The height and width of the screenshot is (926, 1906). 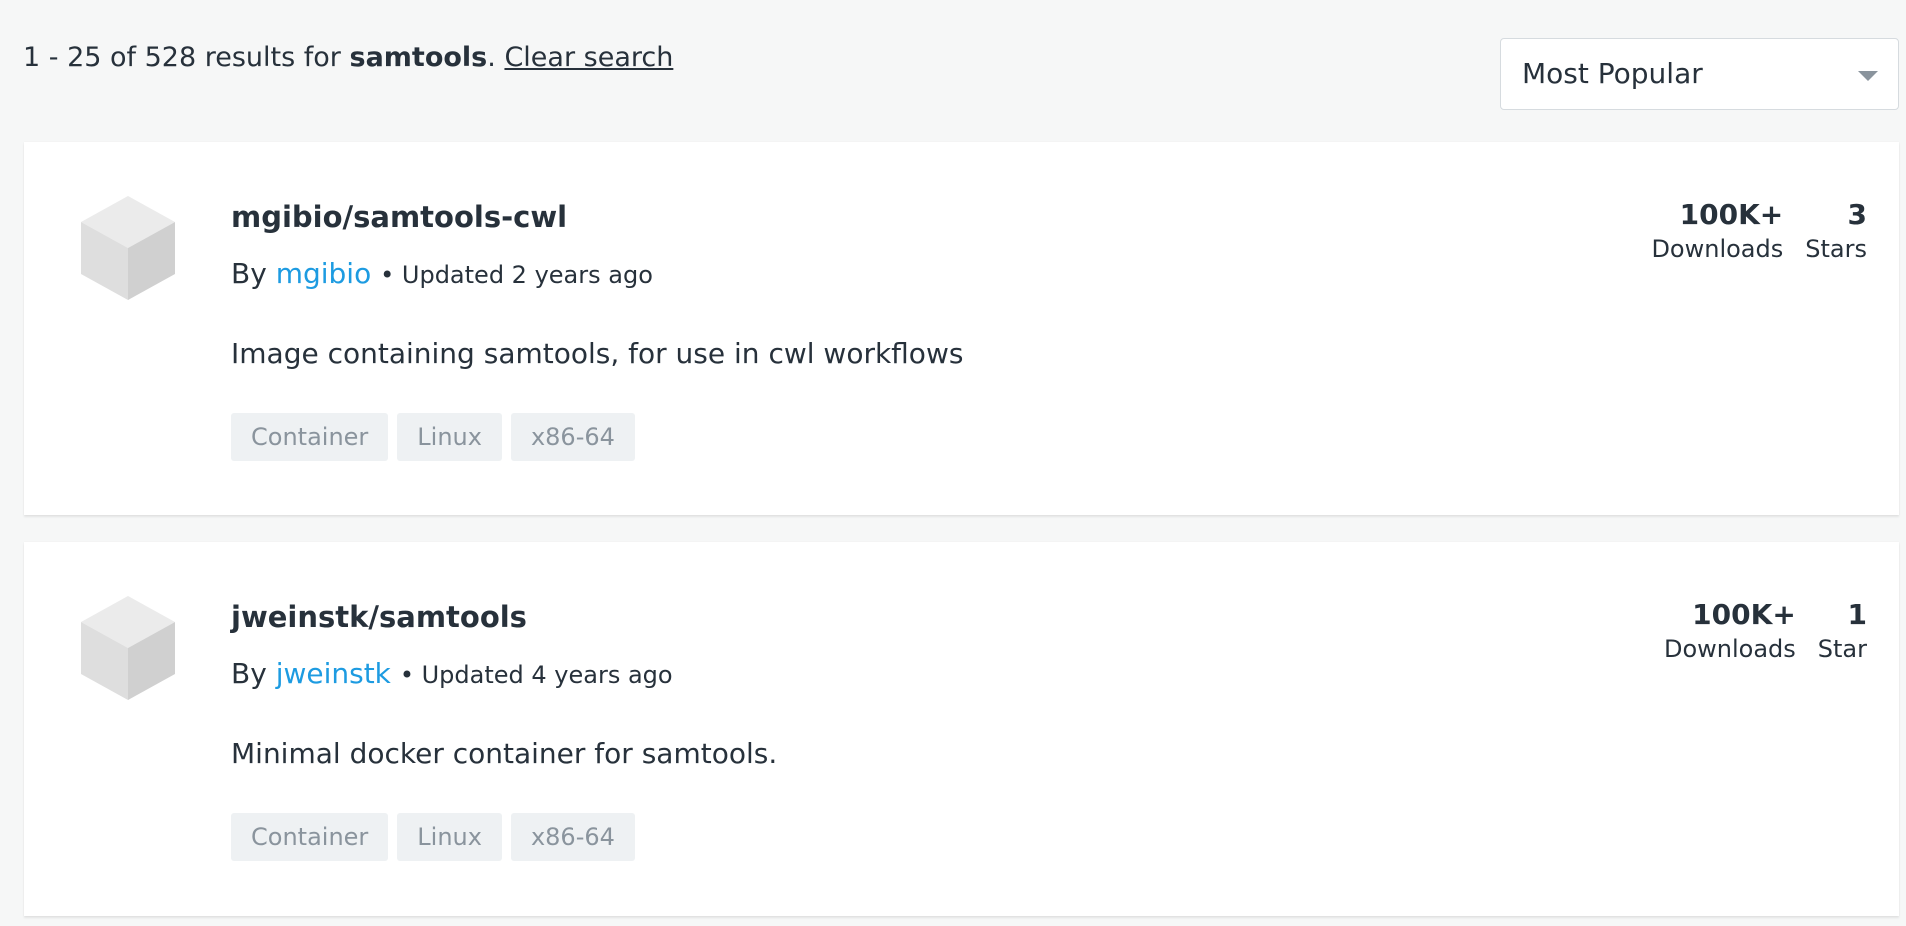 I want to click on search-term: samtools, so click(x=418, y=57).